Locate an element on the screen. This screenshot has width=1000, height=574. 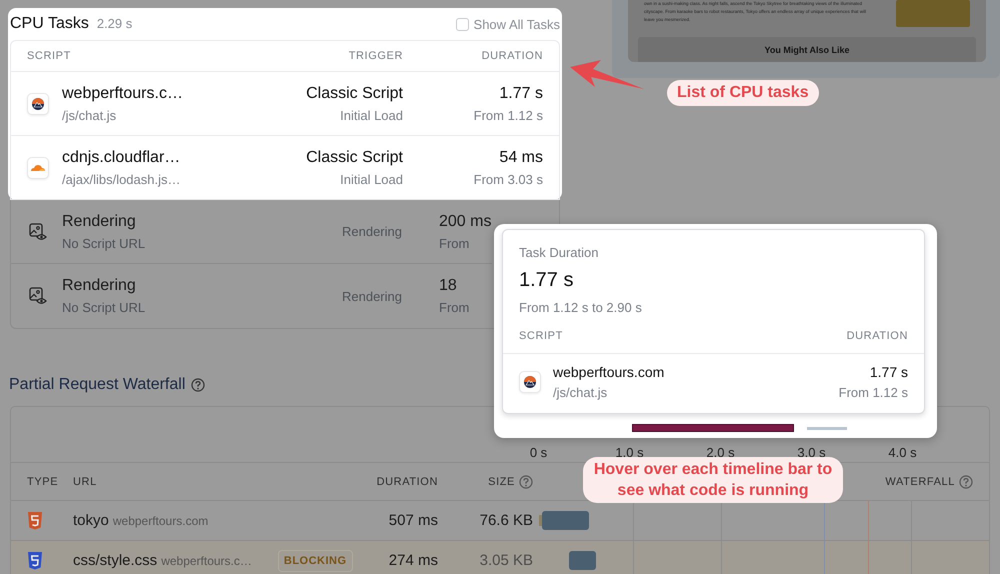
request-size: 76.6 KB is located at coordinates (506, 520).